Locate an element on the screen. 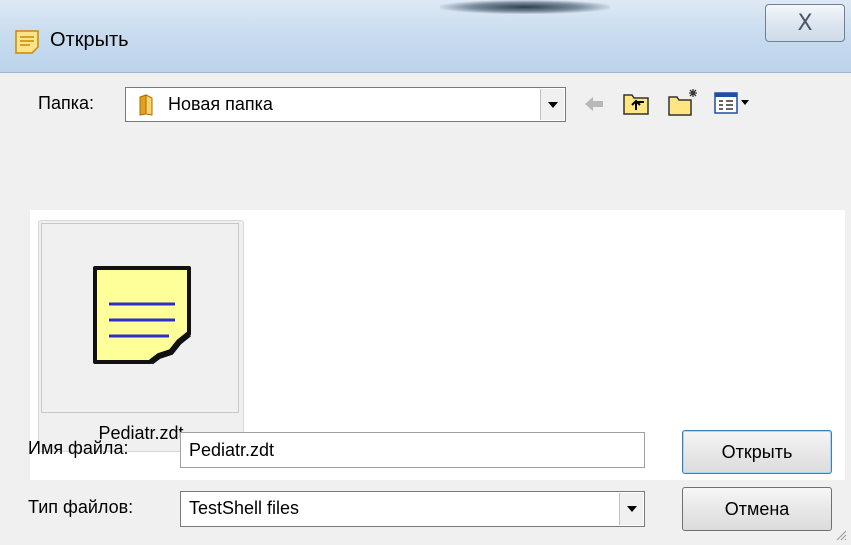 Image resolution: width=851 pixels, height=545 pixels. new-folder-icon is located at coordinates (683, 102).